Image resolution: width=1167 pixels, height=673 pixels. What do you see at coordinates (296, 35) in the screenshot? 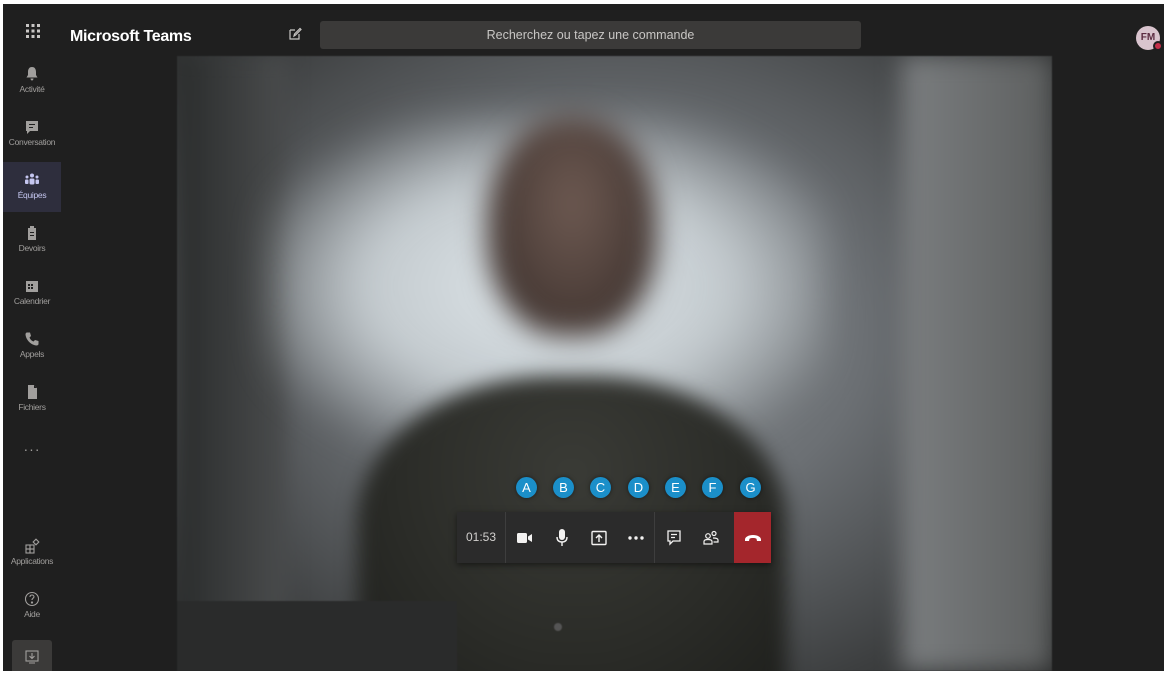
I see `compose-icon` at bounding box center [296, 35].